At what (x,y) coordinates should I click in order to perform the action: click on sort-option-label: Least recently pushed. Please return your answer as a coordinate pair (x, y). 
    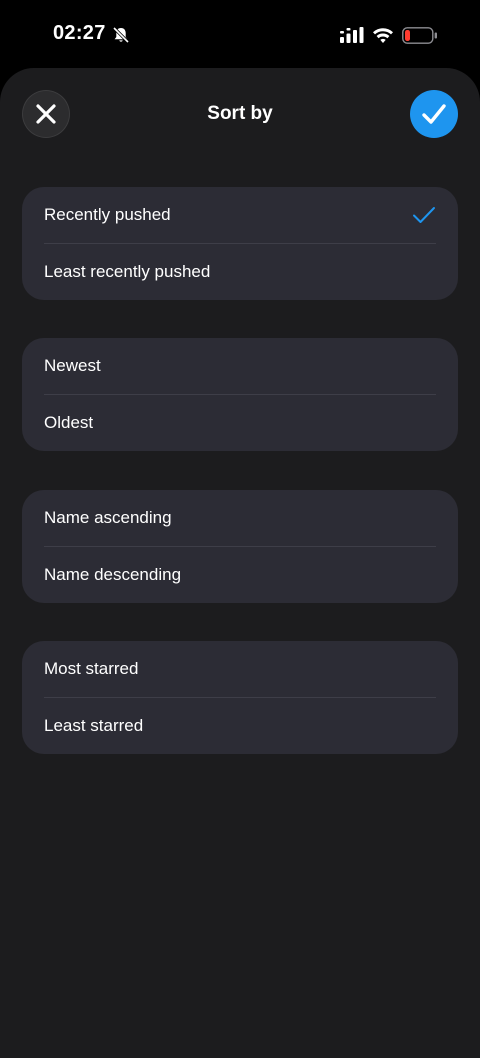
    Looking at the image, I should click on (127, 271).